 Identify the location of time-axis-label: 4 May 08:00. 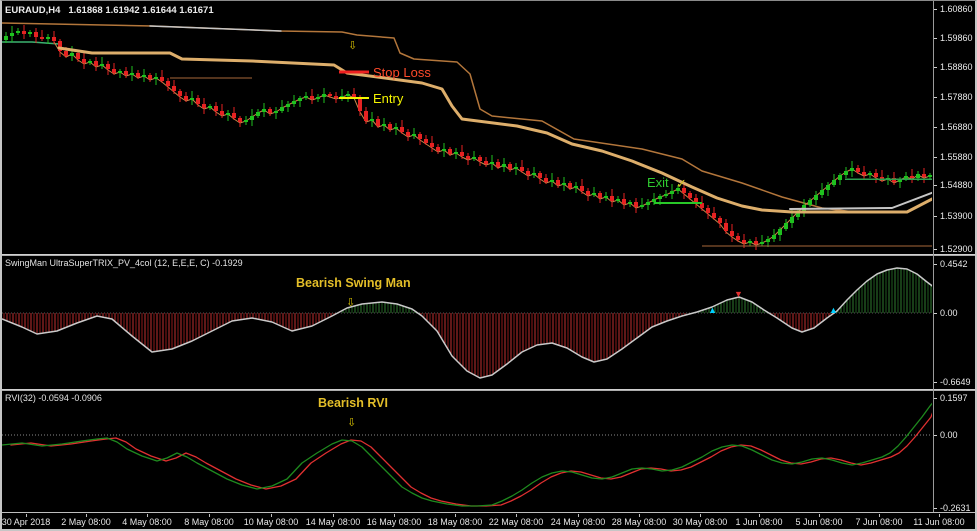
(147, 522).